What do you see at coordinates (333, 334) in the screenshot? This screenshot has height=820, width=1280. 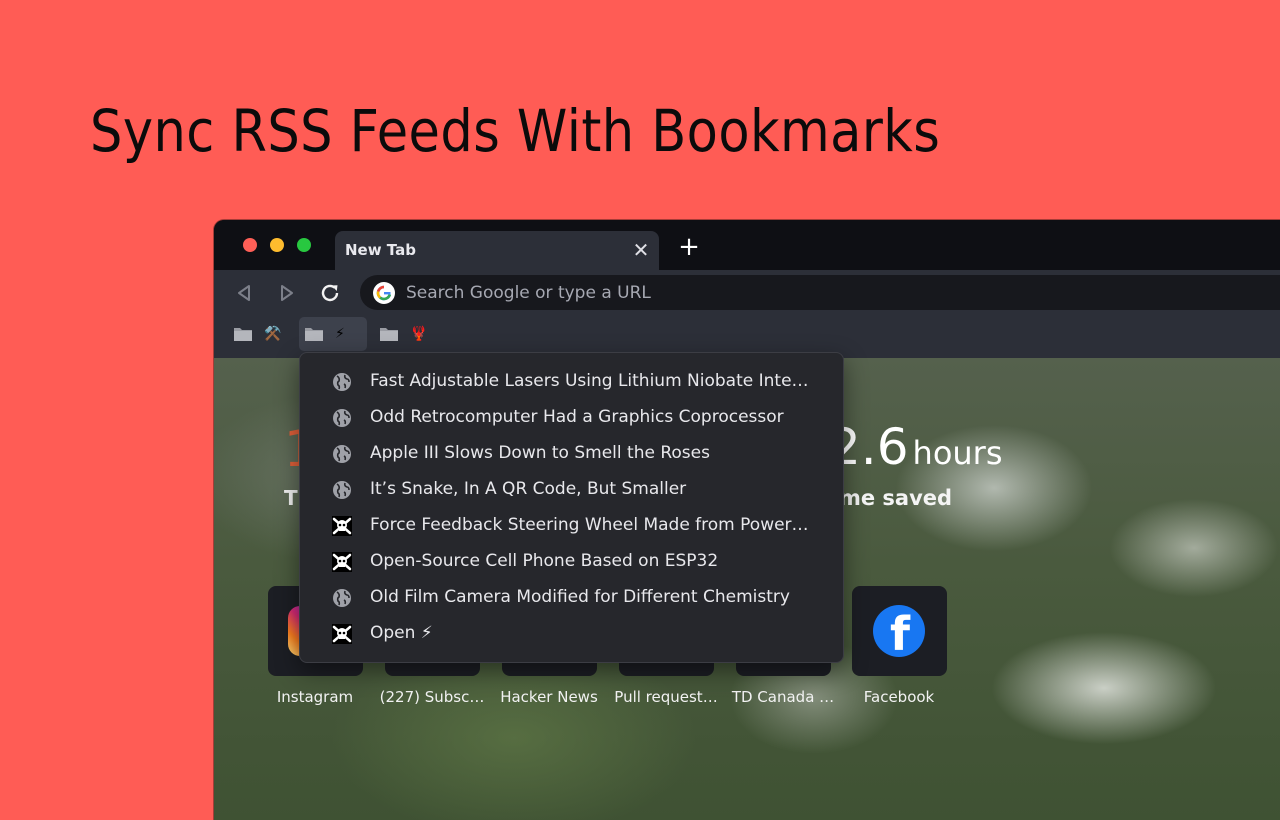 I see `bookmark-folder-lightning: ⚡` at bounding box center [333, 334].